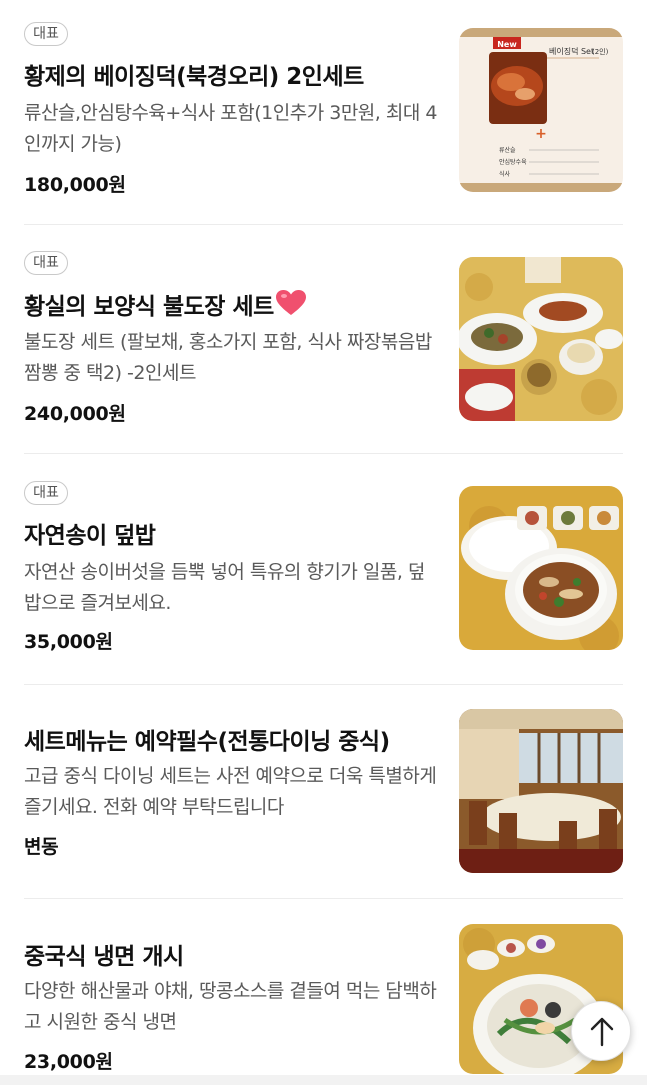  Describe the element at coordinates (507, 44) in the screenshot. I see `new-tag: New` at that location.